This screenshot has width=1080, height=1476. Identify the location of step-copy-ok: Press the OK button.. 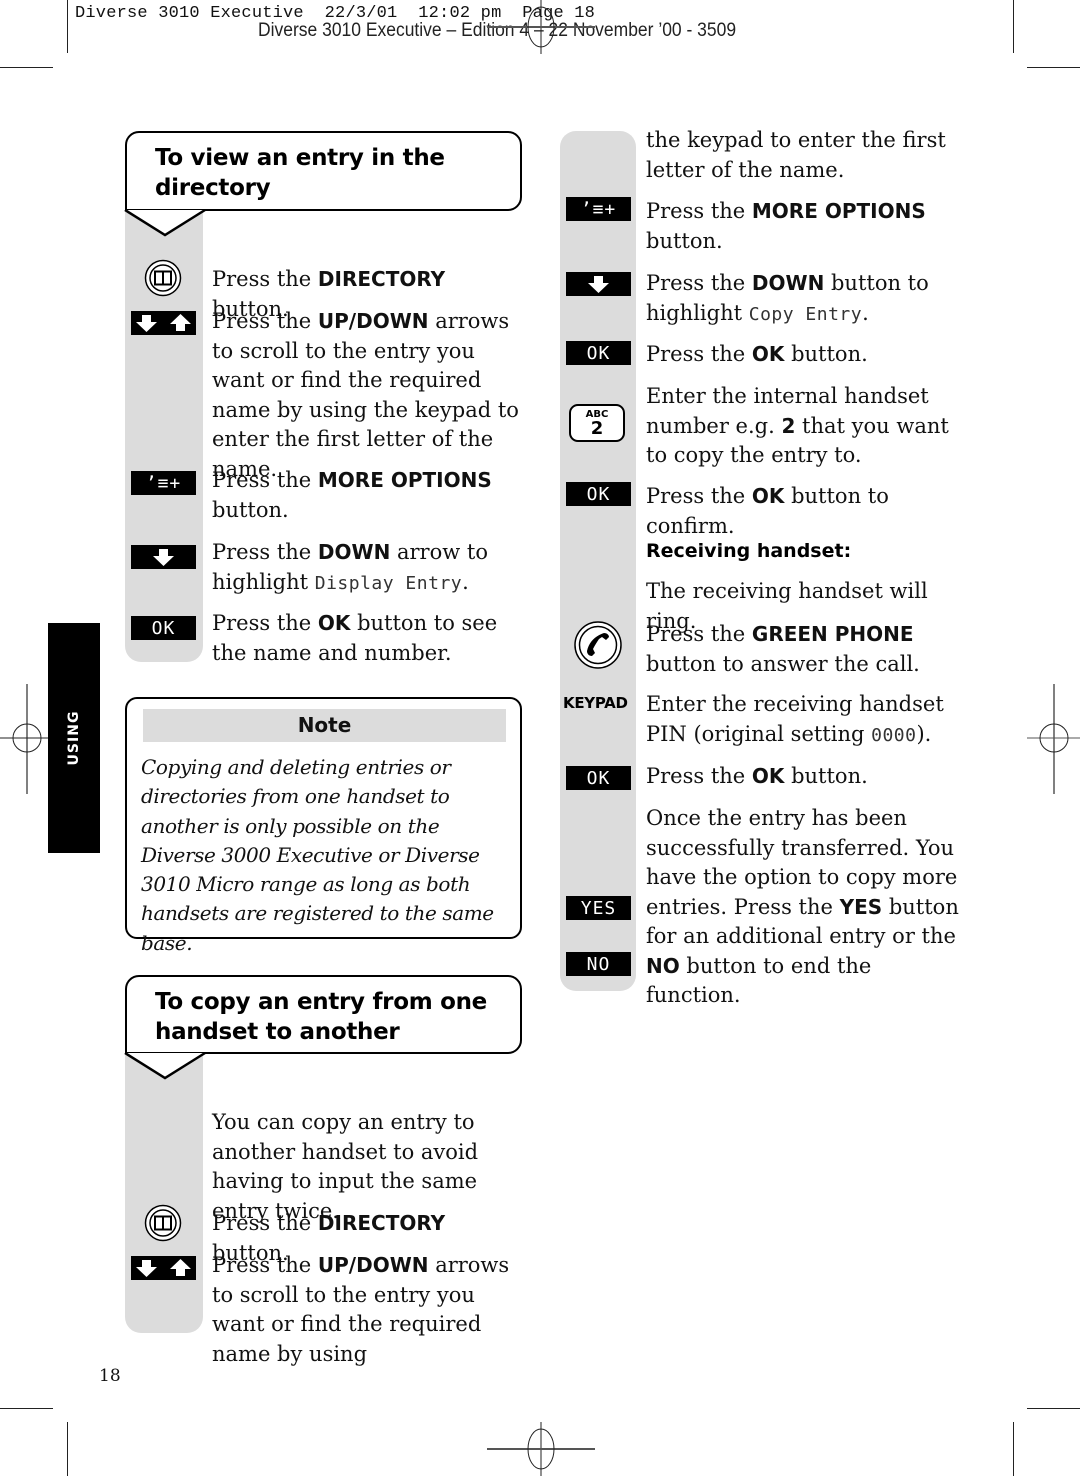
(757, 354).